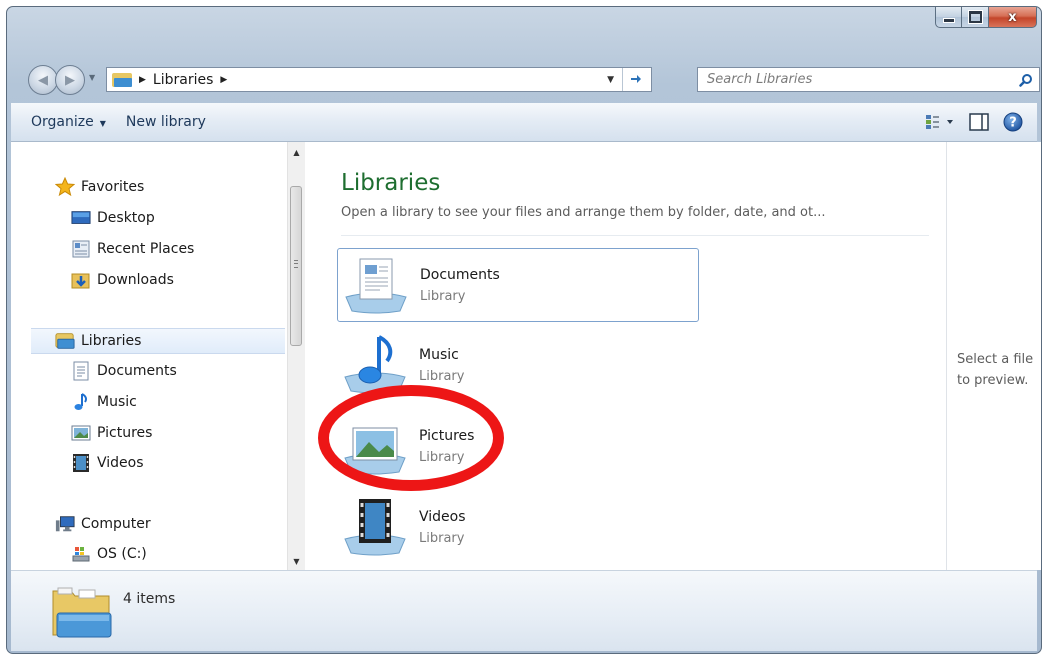 This screenshot has width=1049, height=661. Describe the element at coordinates (447, 436) in the screenshot. I see `library-name: Pictures` at that location.